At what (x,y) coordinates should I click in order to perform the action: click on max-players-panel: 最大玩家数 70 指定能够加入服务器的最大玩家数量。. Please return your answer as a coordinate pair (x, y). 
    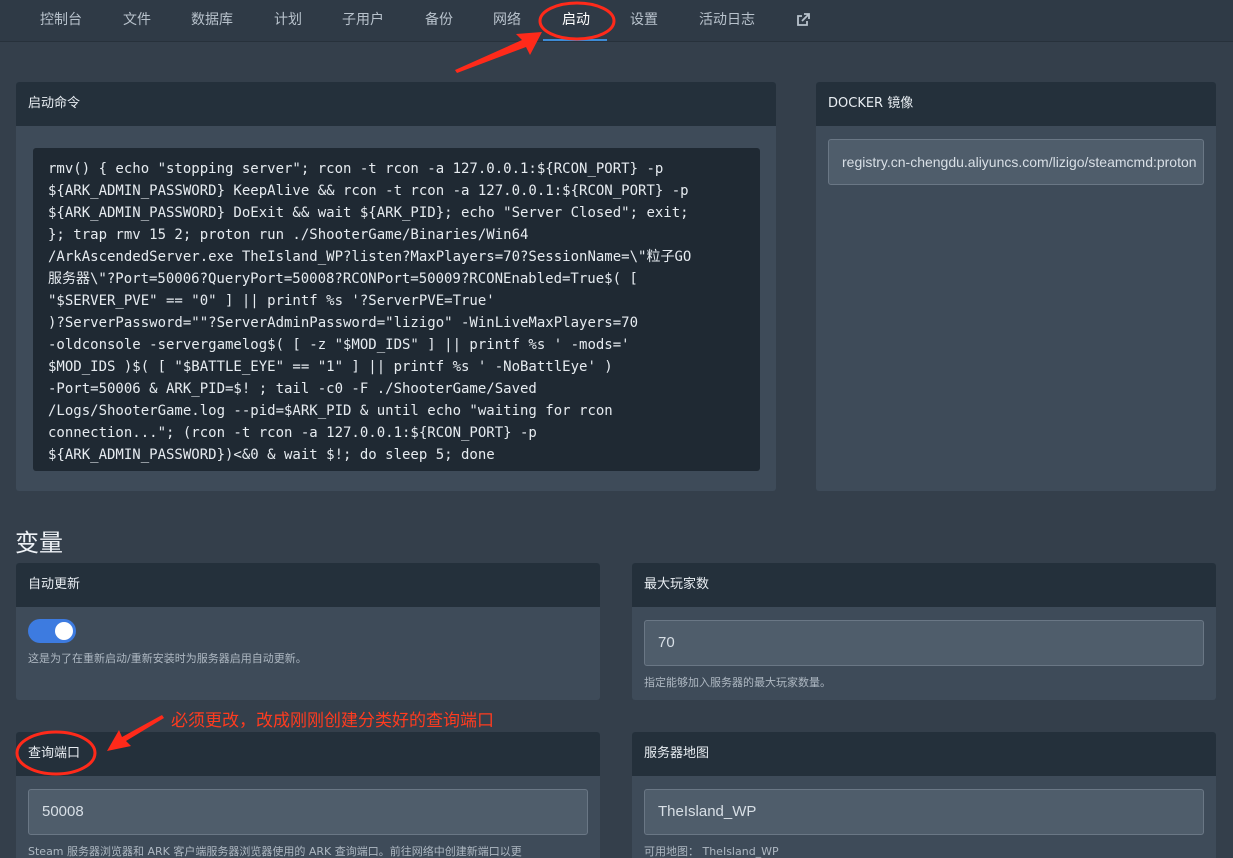
    Looking at the image, I should click on (924, 631).